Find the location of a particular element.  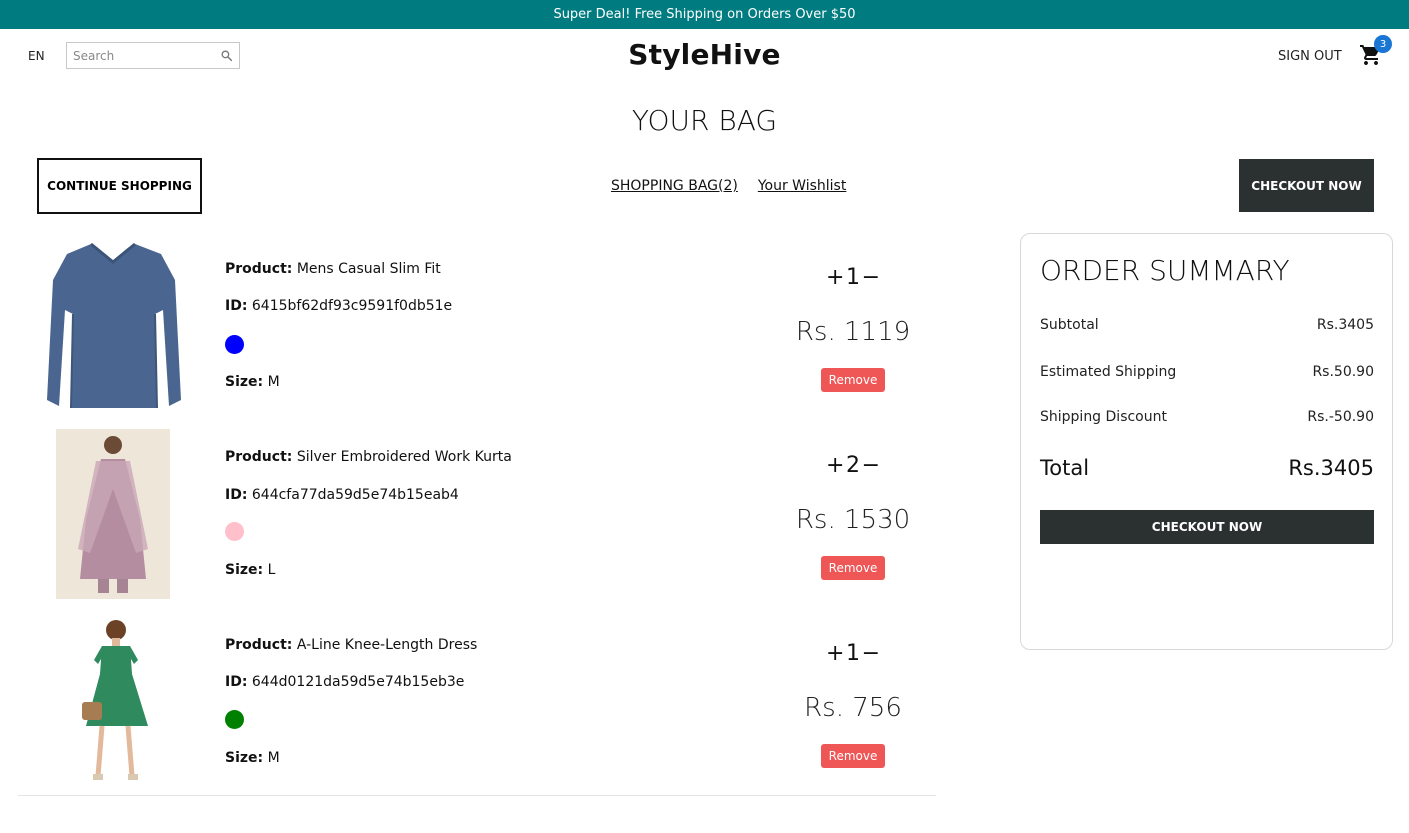

search-container is located at coordinates (153, 55).